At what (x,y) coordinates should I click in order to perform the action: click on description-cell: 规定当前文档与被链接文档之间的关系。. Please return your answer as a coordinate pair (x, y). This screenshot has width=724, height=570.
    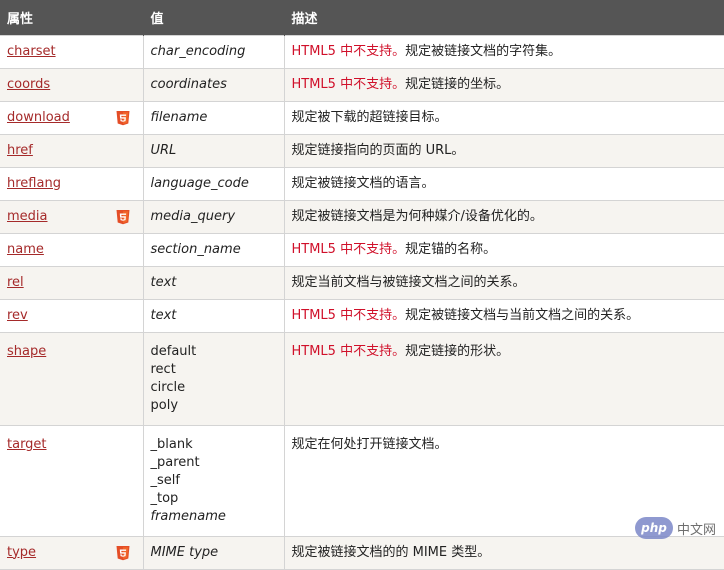
    Looking at the image, I should click on (503, 282).